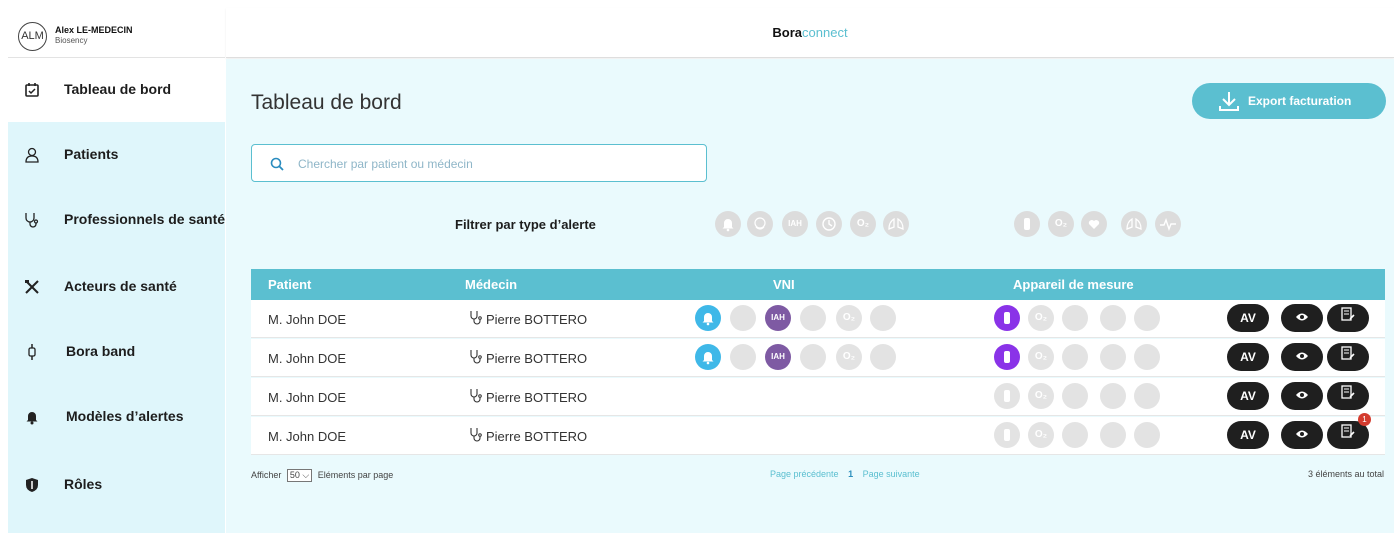 Image resolution: width=1394 pixels, height=533 pixels. Describe the element at coordinates (116, 220) in the screenshot. I see `sidebar-item-professionnels: Professionnels de santé` at that location.